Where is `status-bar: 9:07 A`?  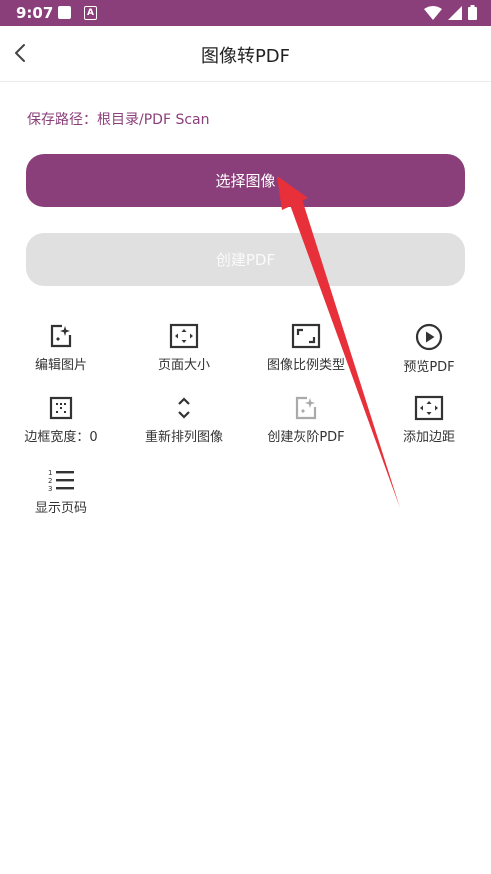 status-bar: 9:07 A is located at coordinates (245, 13).